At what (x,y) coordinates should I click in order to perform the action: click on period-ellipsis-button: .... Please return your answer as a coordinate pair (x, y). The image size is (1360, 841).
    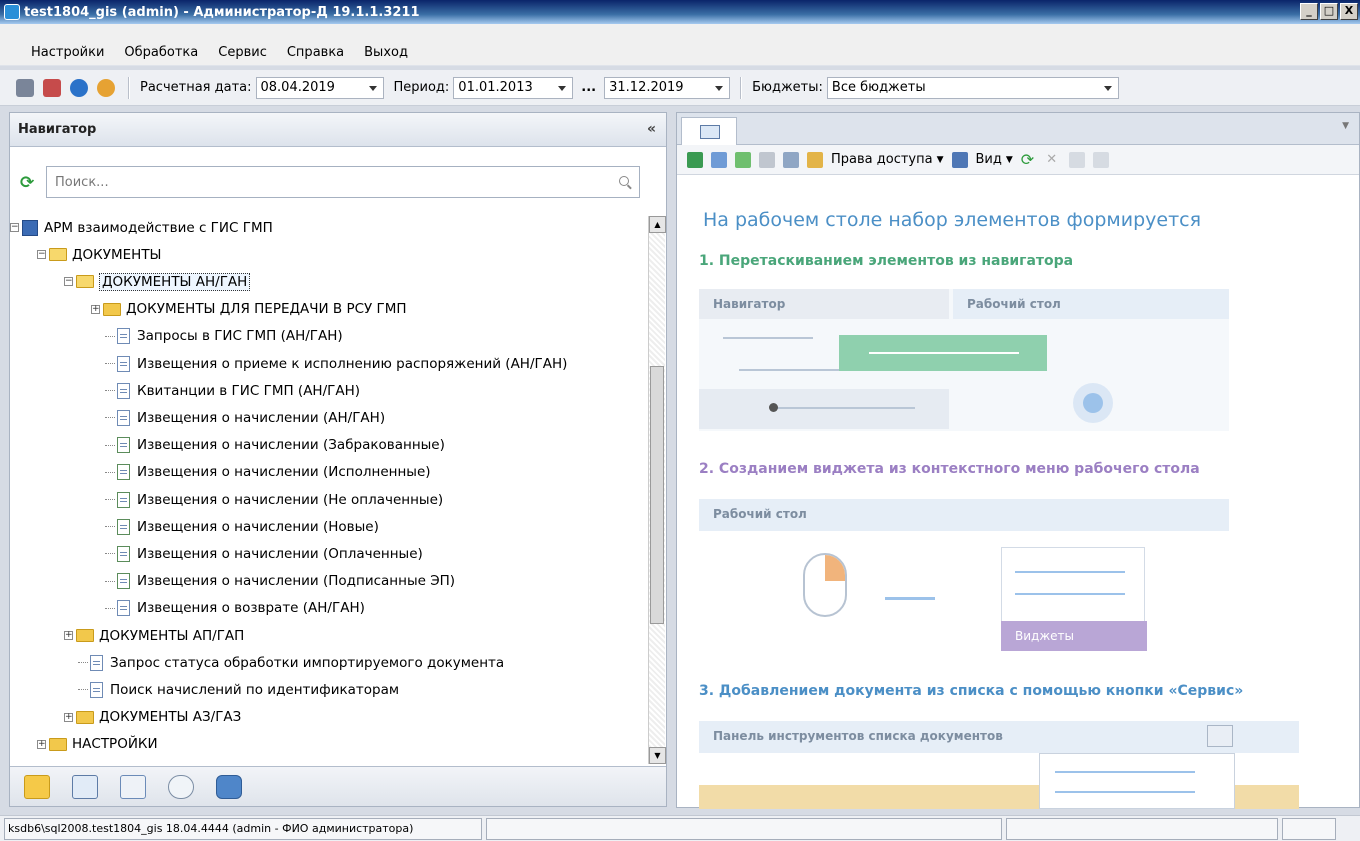
    Looking at the image, I should click on (588, 87).